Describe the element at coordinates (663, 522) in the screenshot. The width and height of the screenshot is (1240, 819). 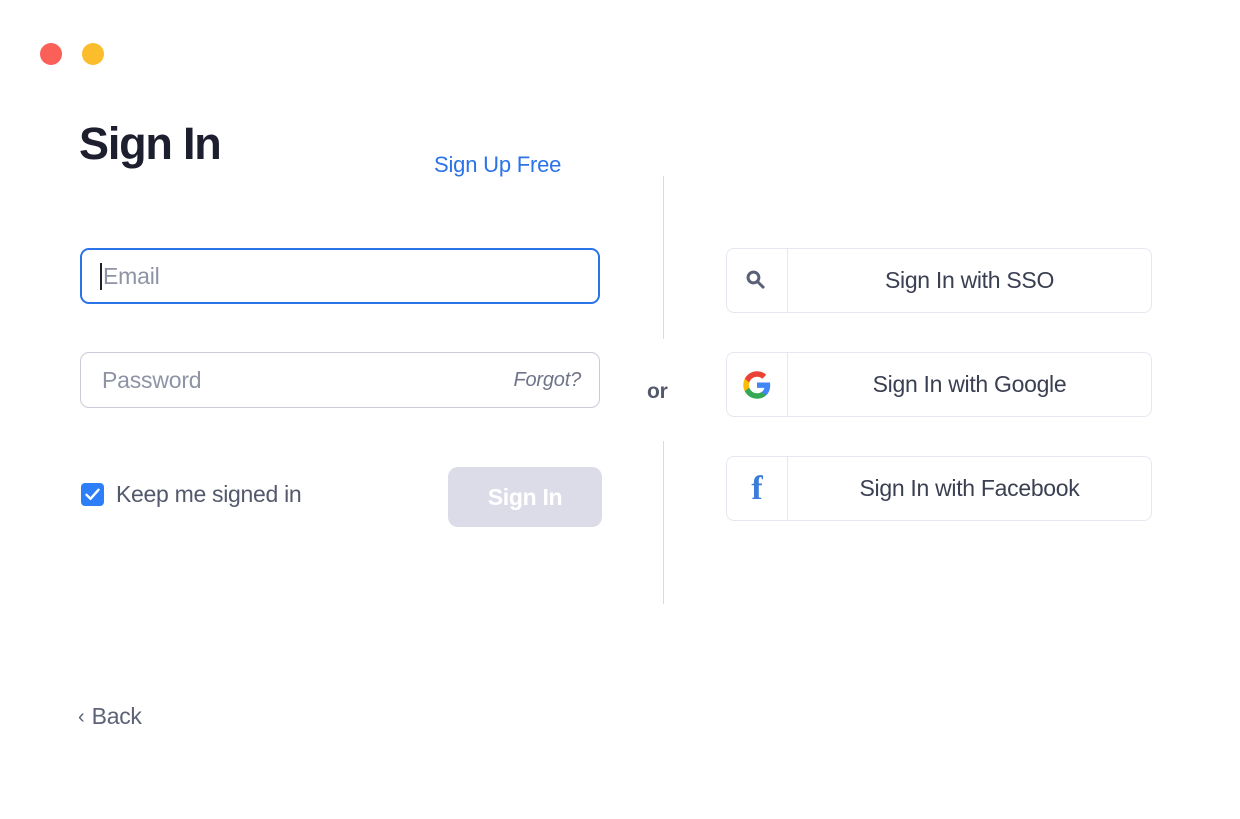
I see `divider-line-bottom` at that location.